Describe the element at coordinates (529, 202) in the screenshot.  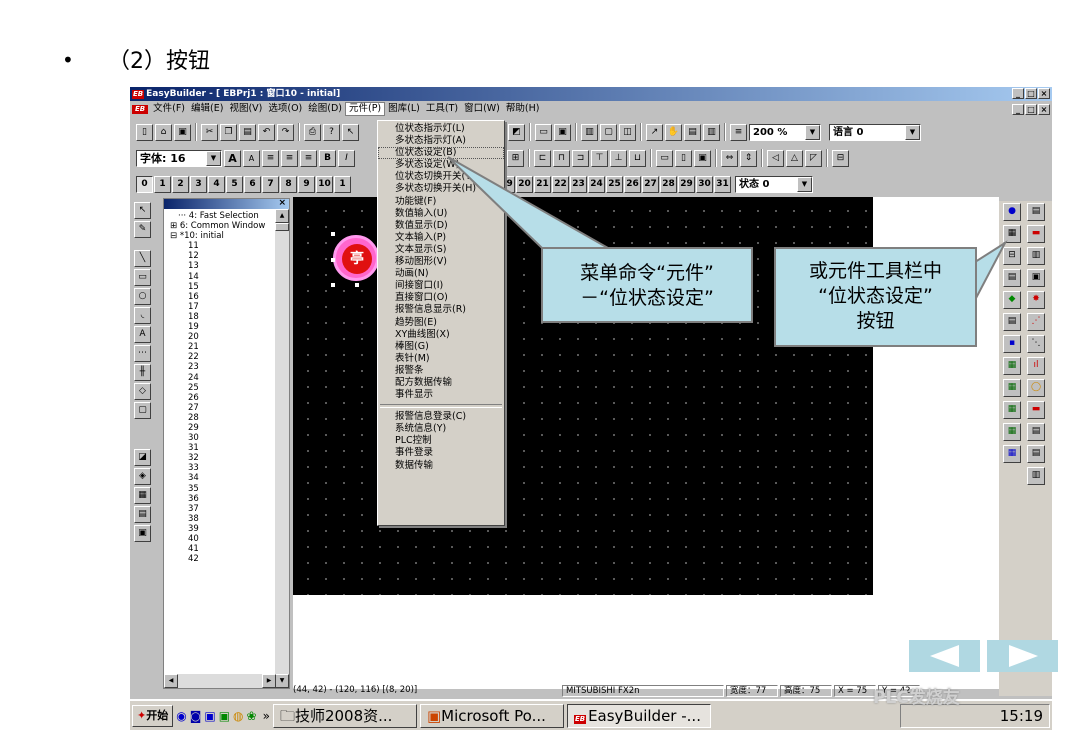
I see `callout-pointer-menu` at that location.